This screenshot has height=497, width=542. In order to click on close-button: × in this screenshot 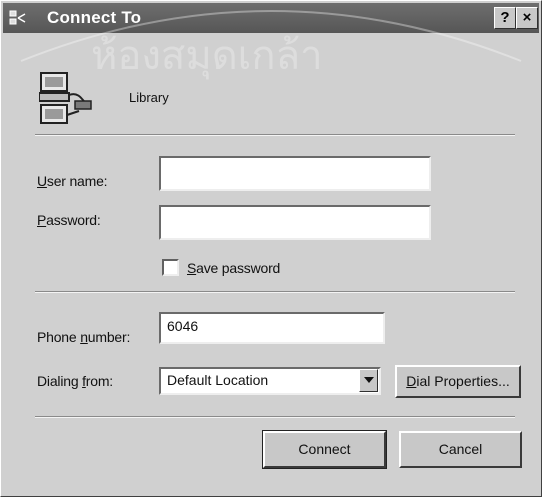, I will do `click(527, 18)`.